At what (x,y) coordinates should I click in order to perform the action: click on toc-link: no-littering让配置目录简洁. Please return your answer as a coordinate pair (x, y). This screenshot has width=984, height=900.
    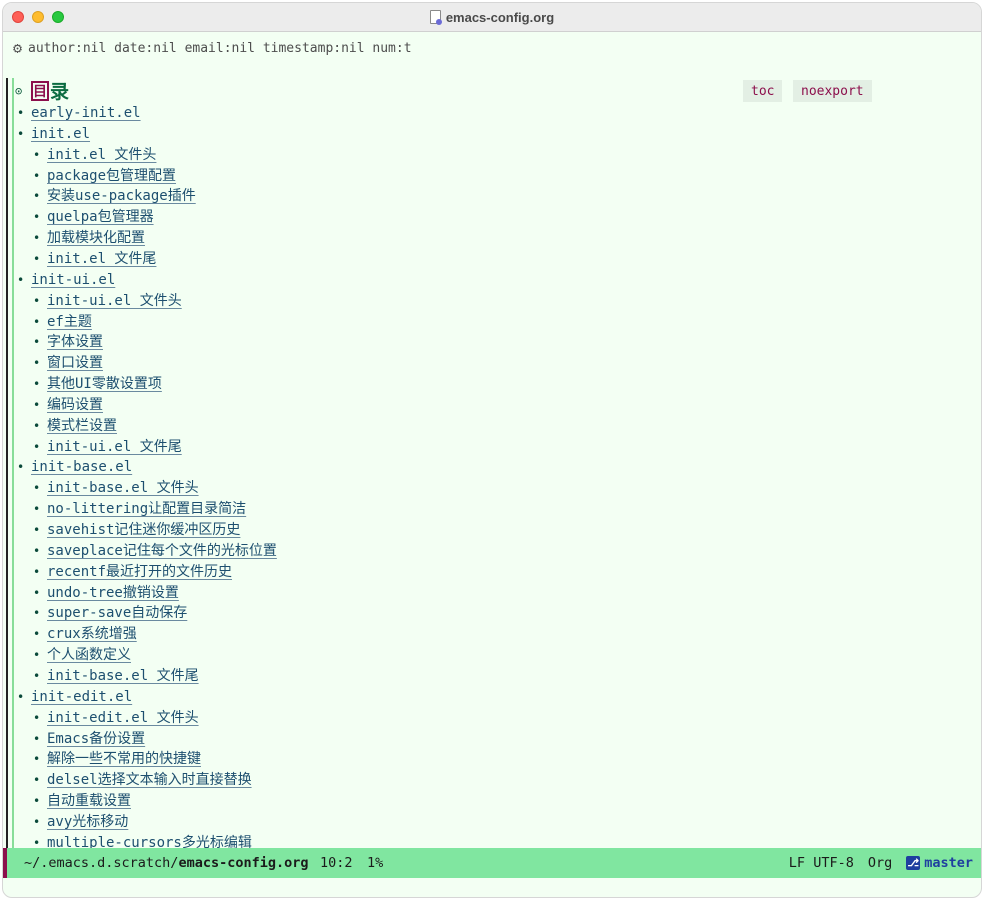
    Looking at the image, I should click on (146, 509).